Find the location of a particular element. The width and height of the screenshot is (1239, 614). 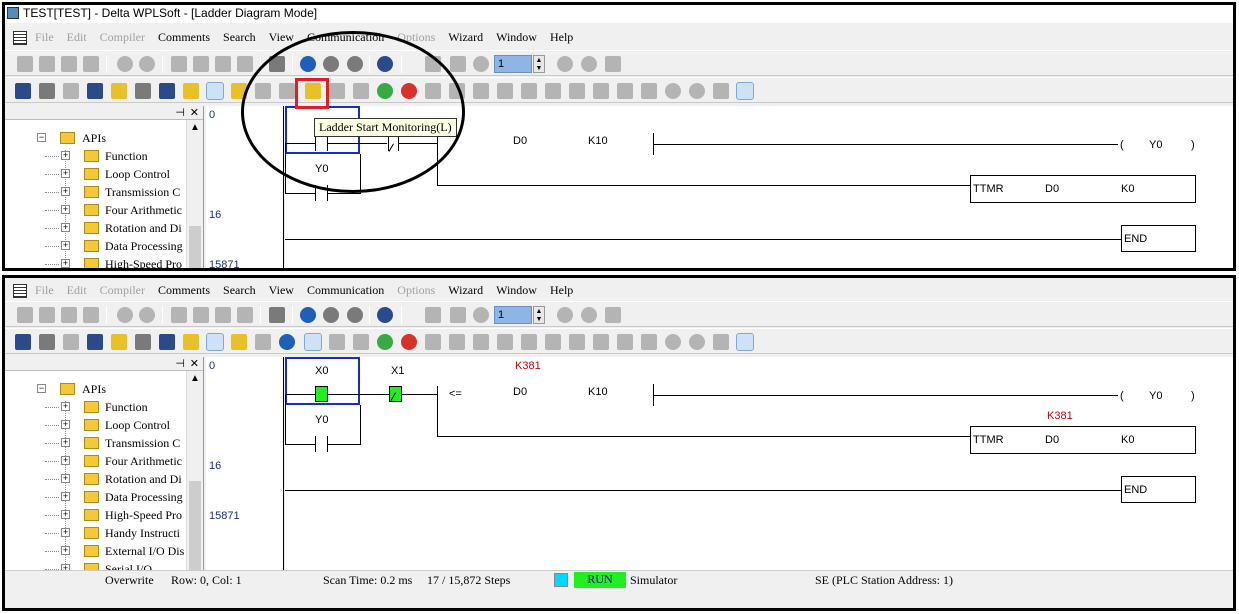

compare-icon is located at coordinates (481, 91).